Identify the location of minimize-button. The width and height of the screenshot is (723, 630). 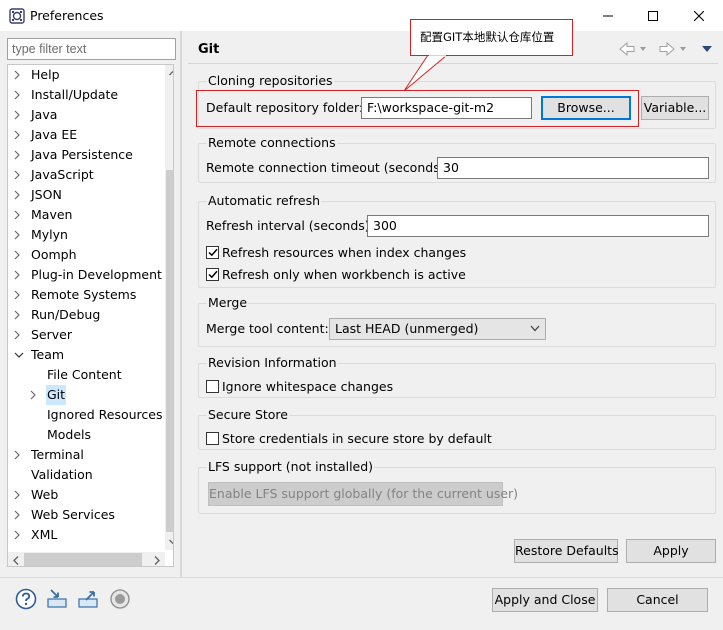
(608, 15).